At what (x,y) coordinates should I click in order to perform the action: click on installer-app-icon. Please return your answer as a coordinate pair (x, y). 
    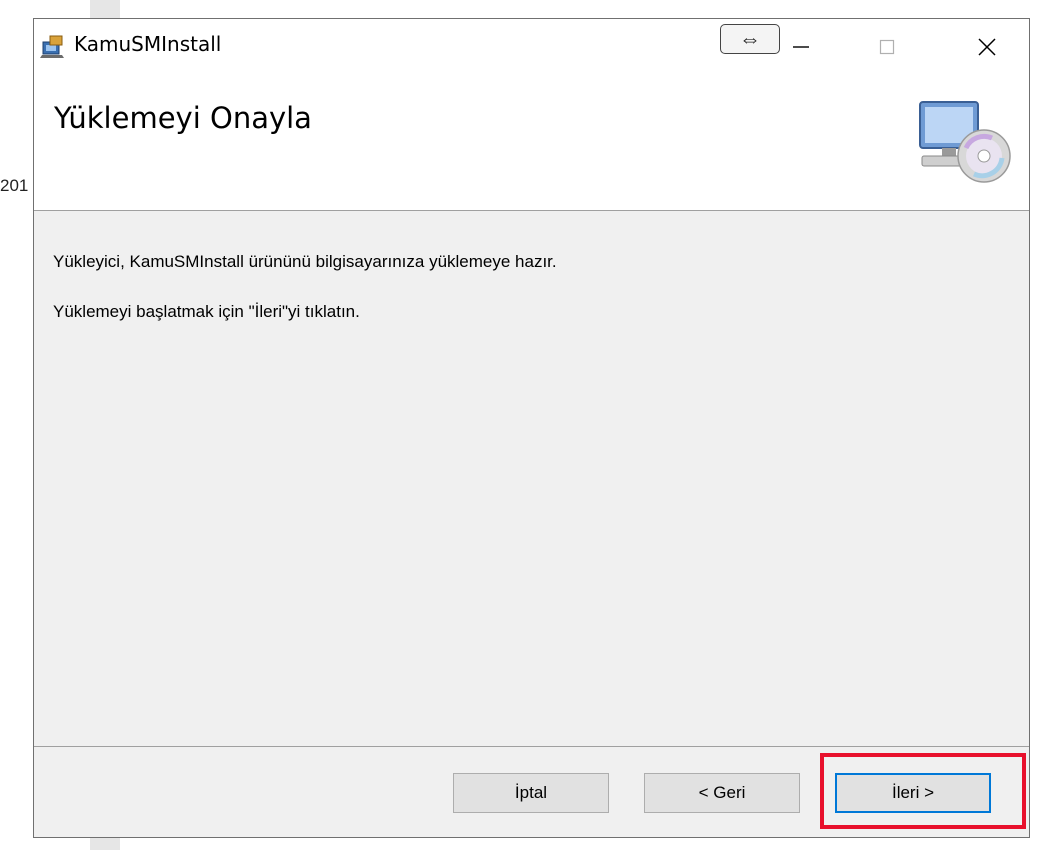
    Looking at the image, I should click on (52, 46).